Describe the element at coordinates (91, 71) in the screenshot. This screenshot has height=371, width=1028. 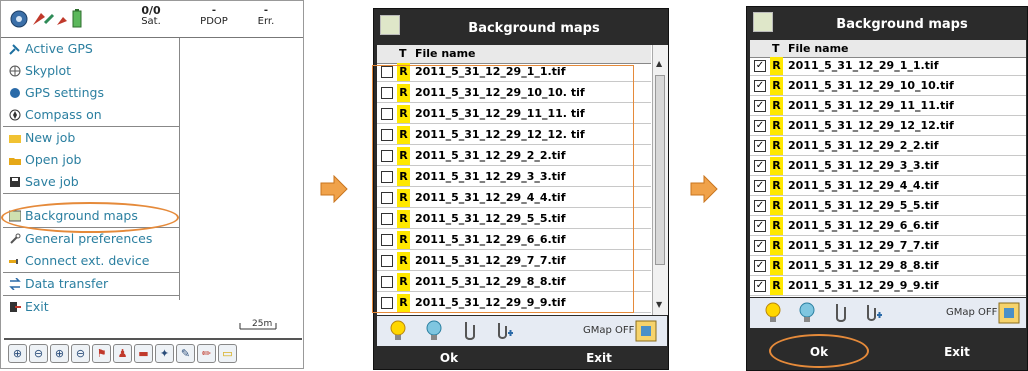
I see `menu-item-skyplot: Skyplot` at that location.